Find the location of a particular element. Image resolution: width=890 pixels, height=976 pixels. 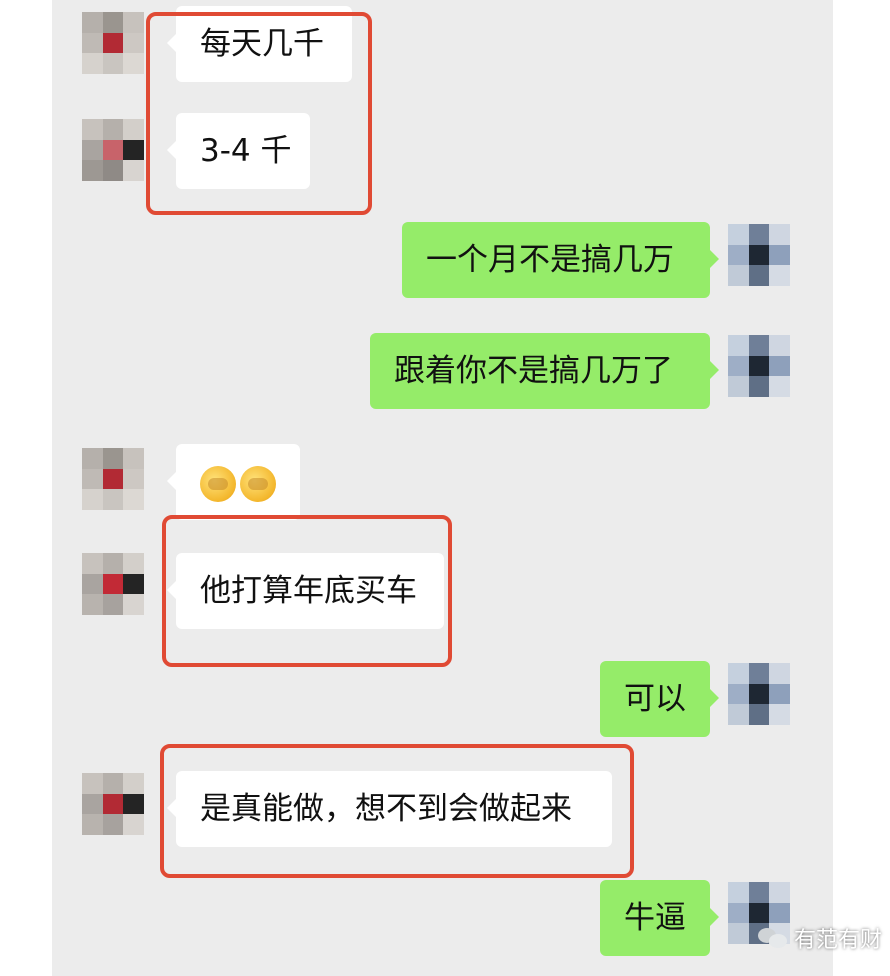

message-row: 跟着你不是搞几万了 is located at coordinates (442, 373).